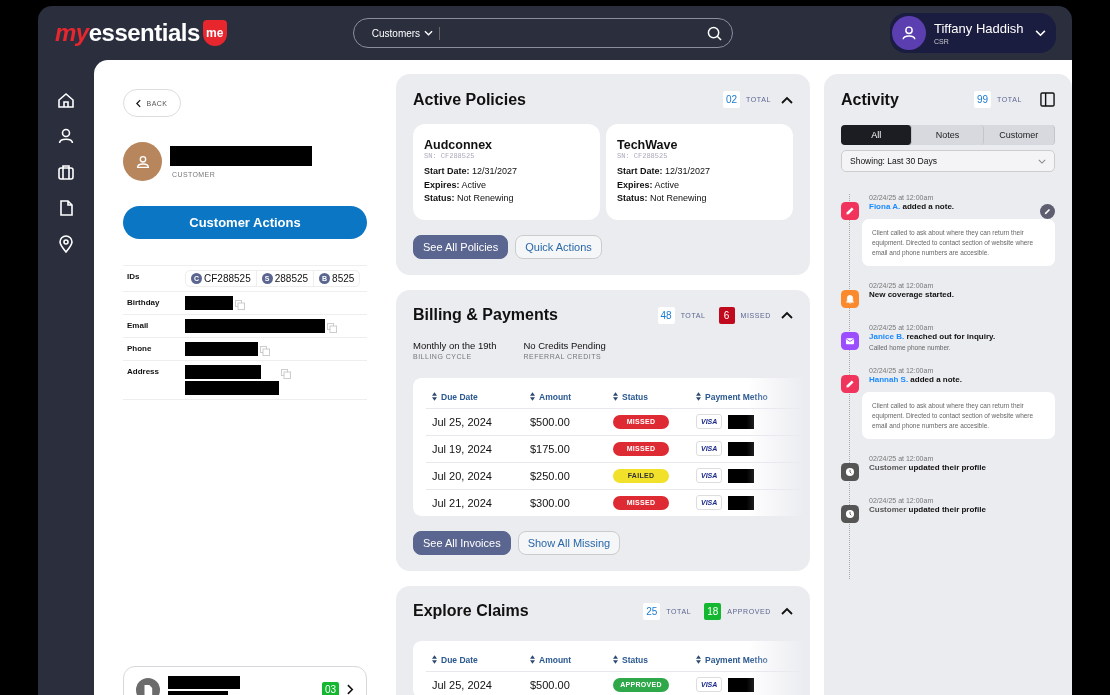 The width and height of the screenshot is (1110, 695). Describe the element at coordinates (462, 542) in the screenshot. I see `action-button: See All Invoices` at that location.